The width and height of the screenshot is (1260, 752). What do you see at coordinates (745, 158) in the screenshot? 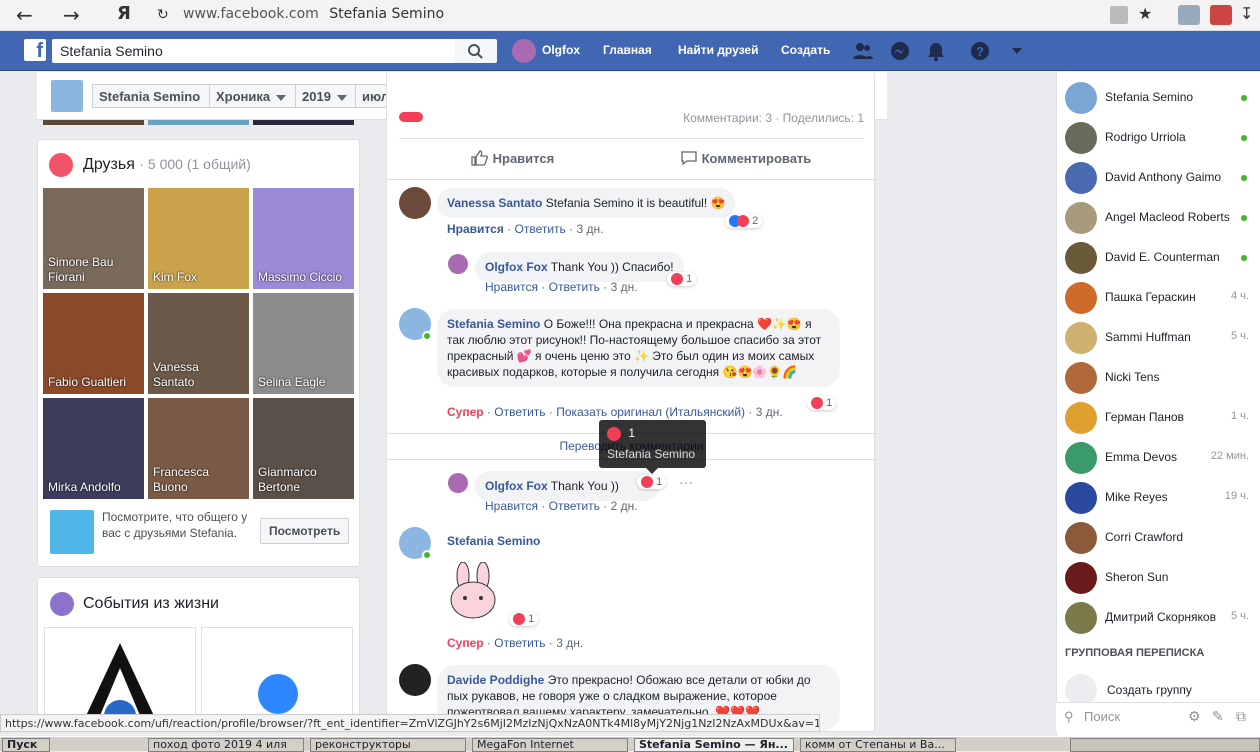
I see `comment-button: Комментировать` at bounding box center [745, 158].